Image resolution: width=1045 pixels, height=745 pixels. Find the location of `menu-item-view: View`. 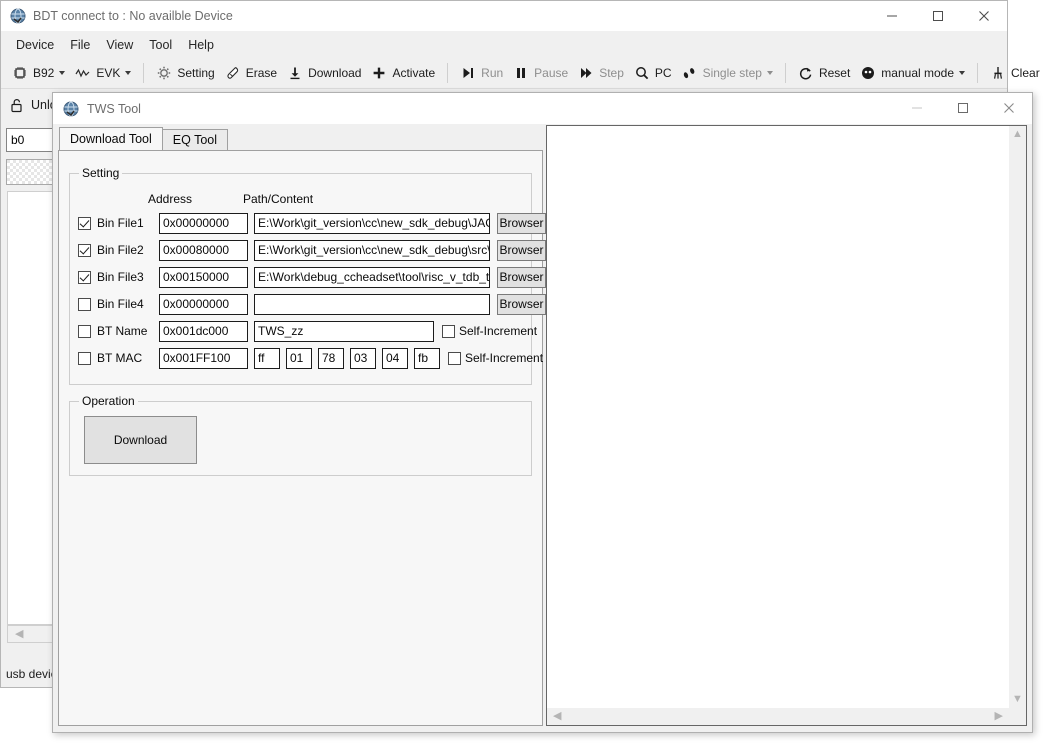

menu-item-view: View is located at coordinates (119, 45).